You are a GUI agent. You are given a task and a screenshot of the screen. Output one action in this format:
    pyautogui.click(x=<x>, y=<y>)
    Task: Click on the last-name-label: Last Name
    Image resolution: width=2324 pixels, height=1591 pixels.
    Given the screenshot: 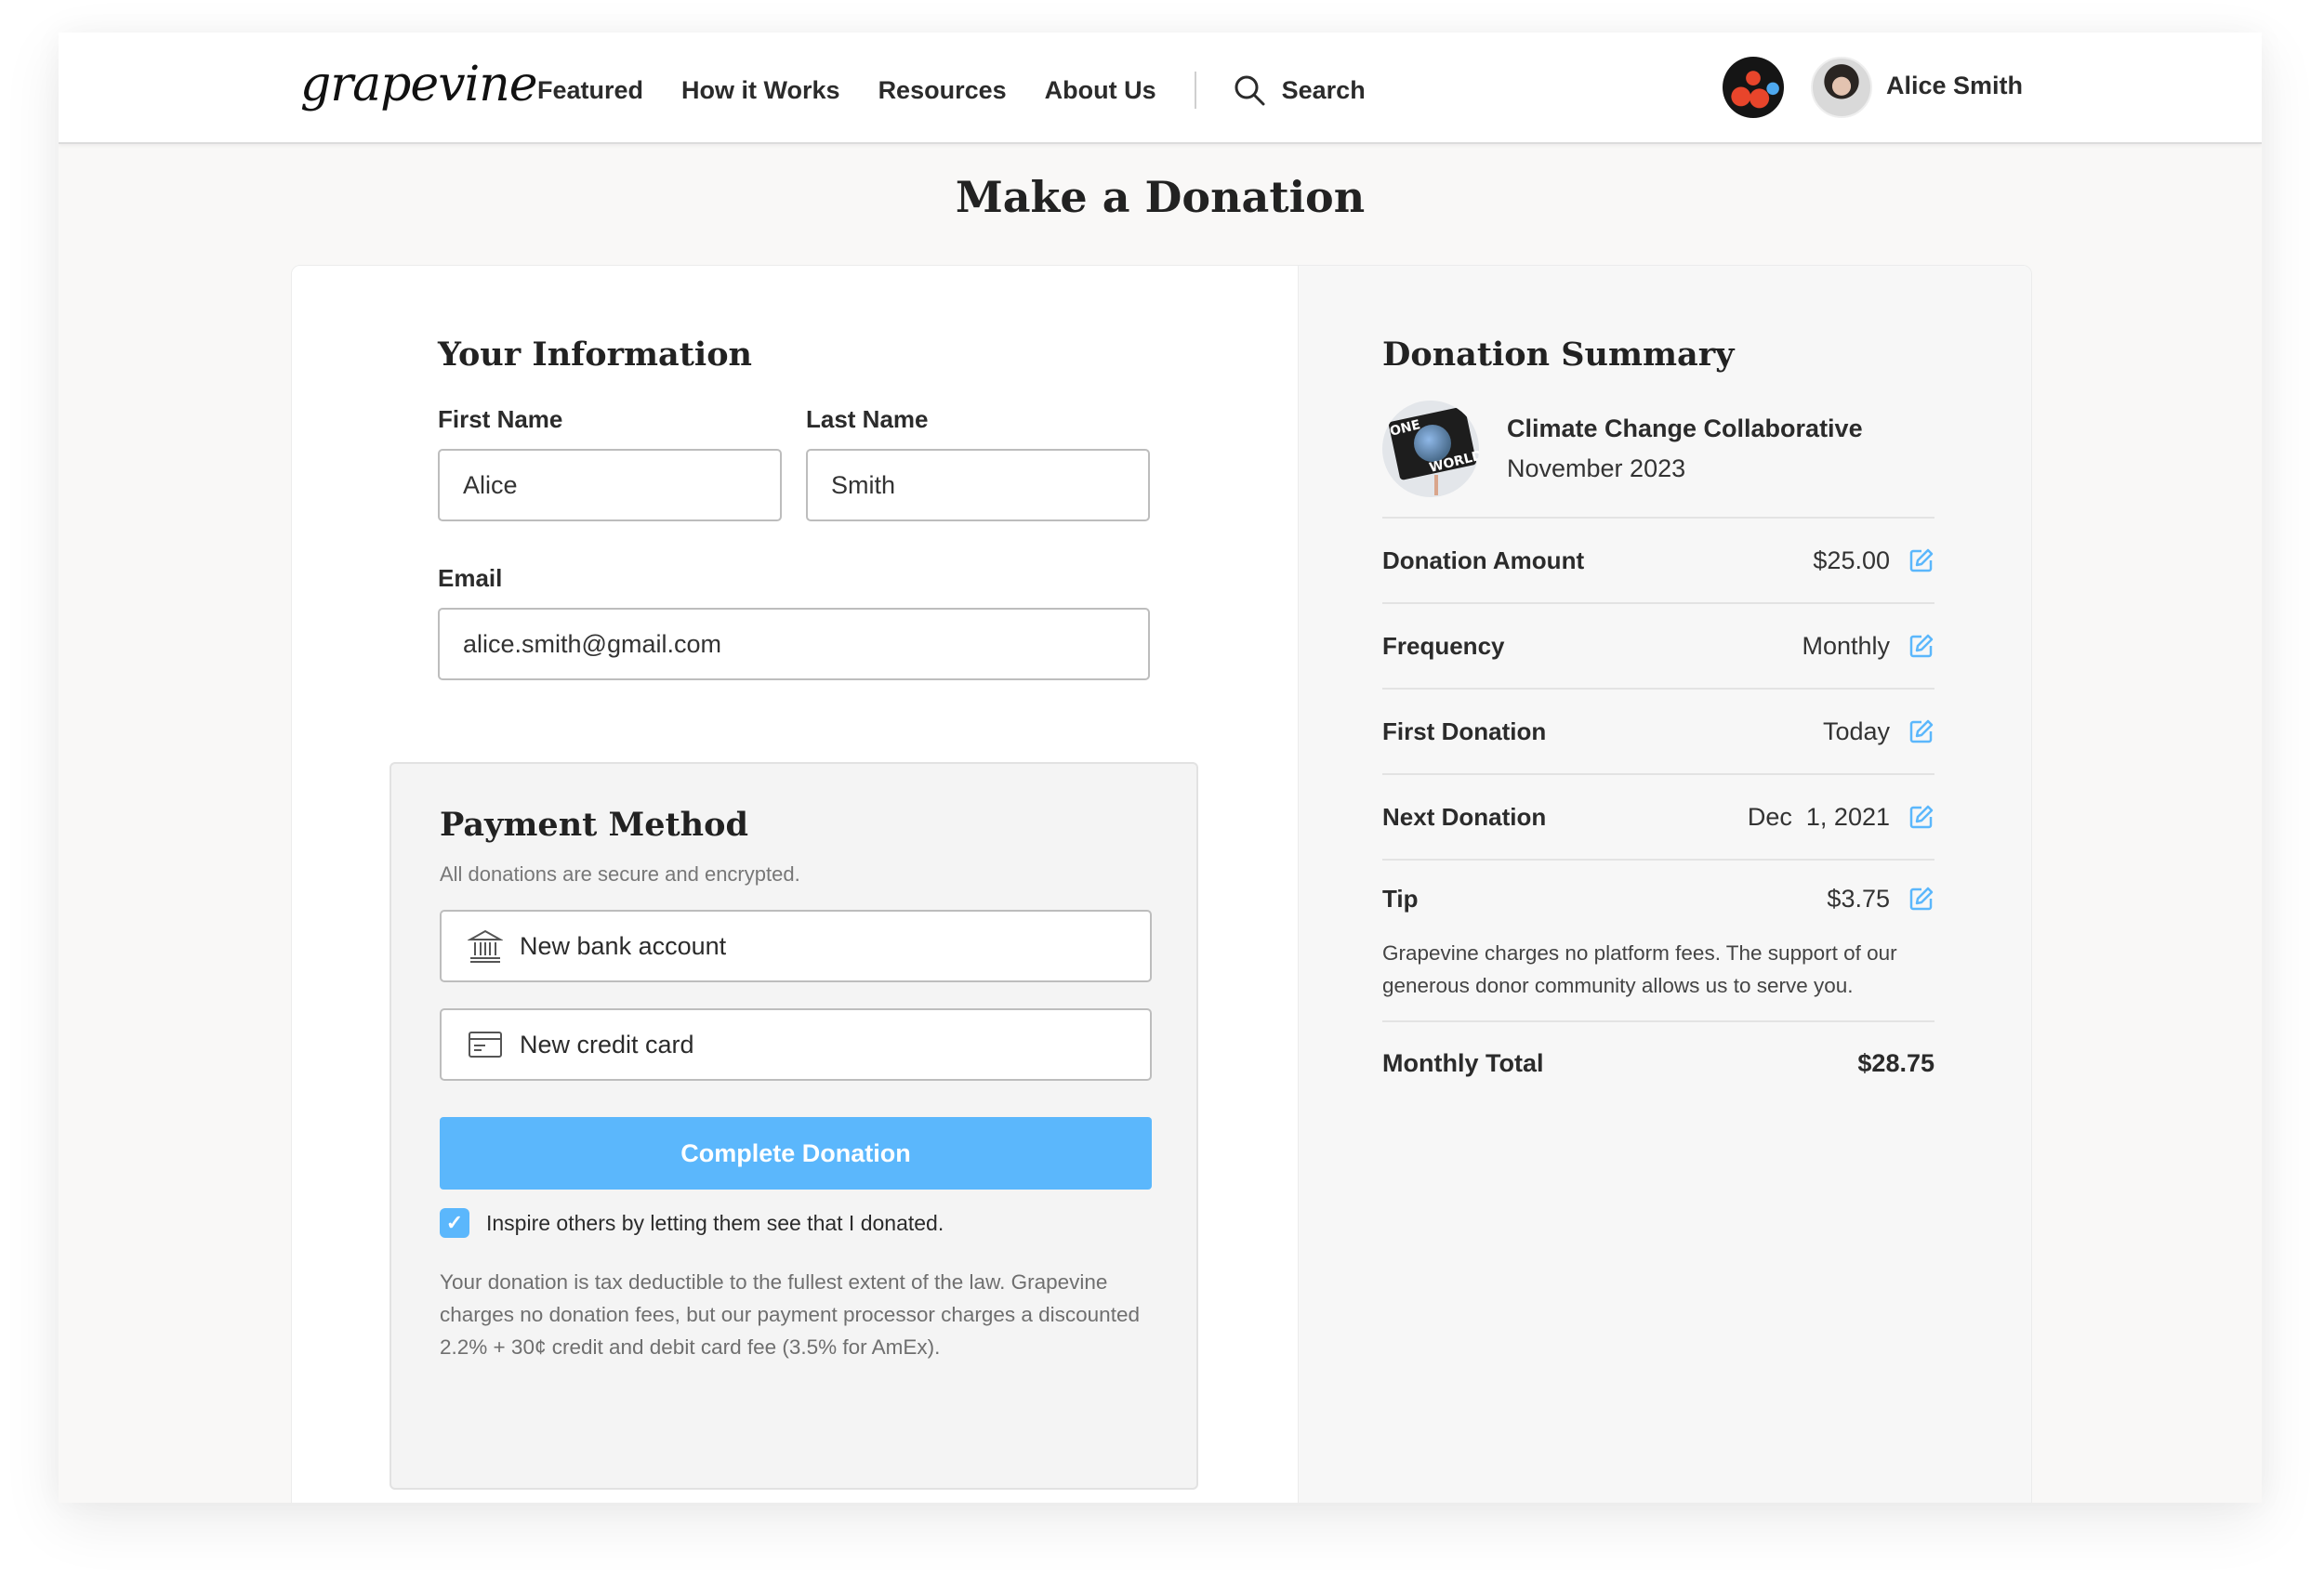 What is the action you would take?
    pyautogui.click(x=867, y=419)
    